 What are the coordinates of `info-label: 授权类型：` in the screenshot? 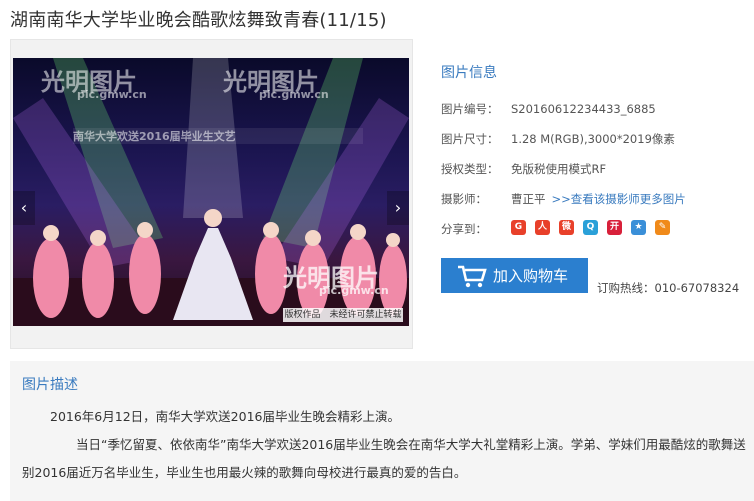 It's located at (470, 169).